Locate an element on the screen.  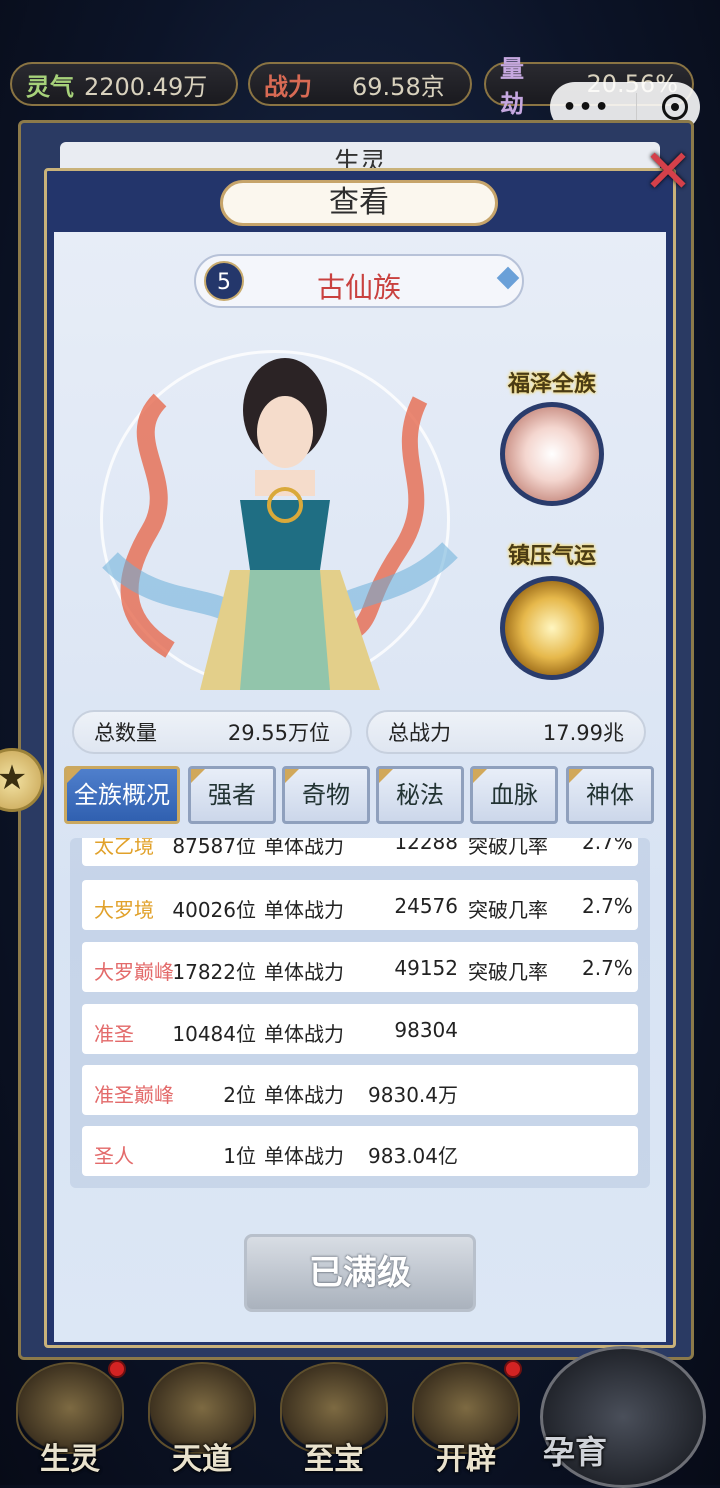
nav-zhibao: 至宝 is located at coordinates (334, 1422).